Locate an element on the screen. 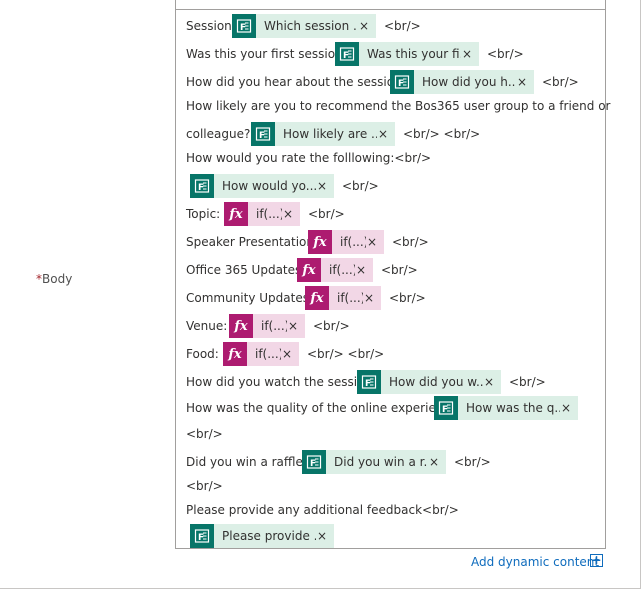 Image resolution: width=642 pixels, height=589 pixels. body-text-prefix: Session: is located at coordinates (211, 26).